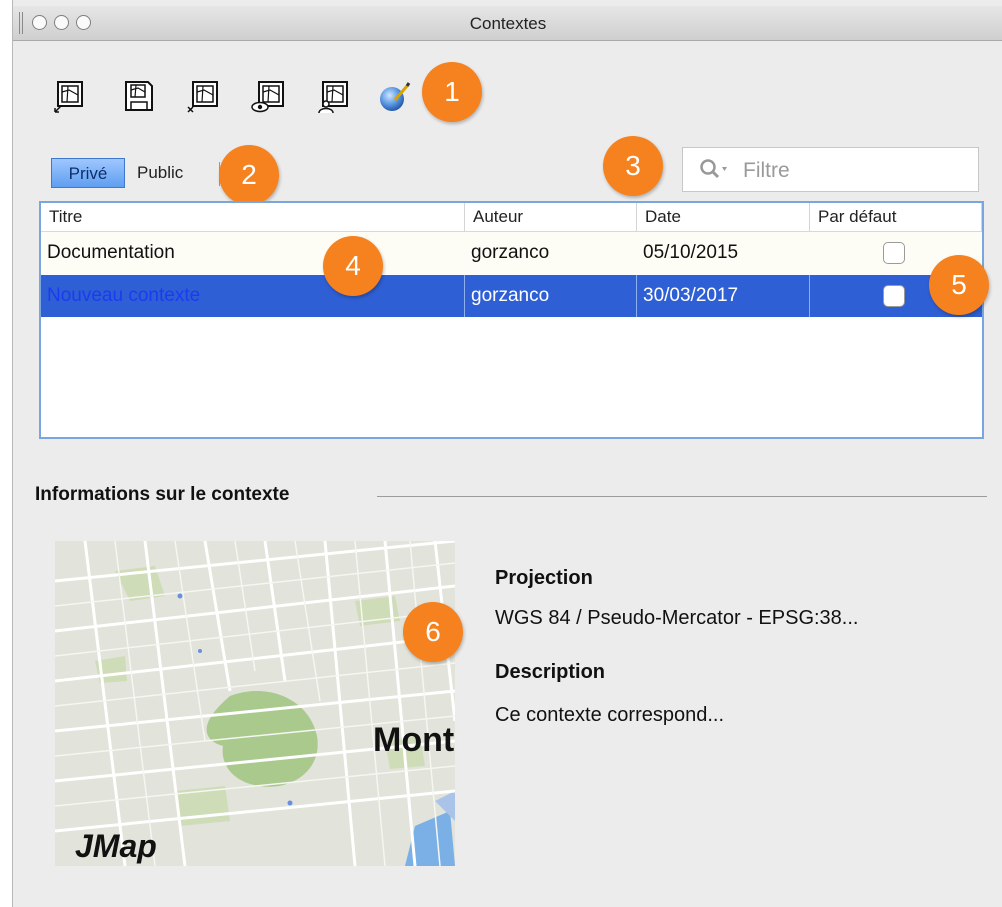 This screenshot has width=1002, height=907. I want to click on tab-public: Public, so click(160, 173).